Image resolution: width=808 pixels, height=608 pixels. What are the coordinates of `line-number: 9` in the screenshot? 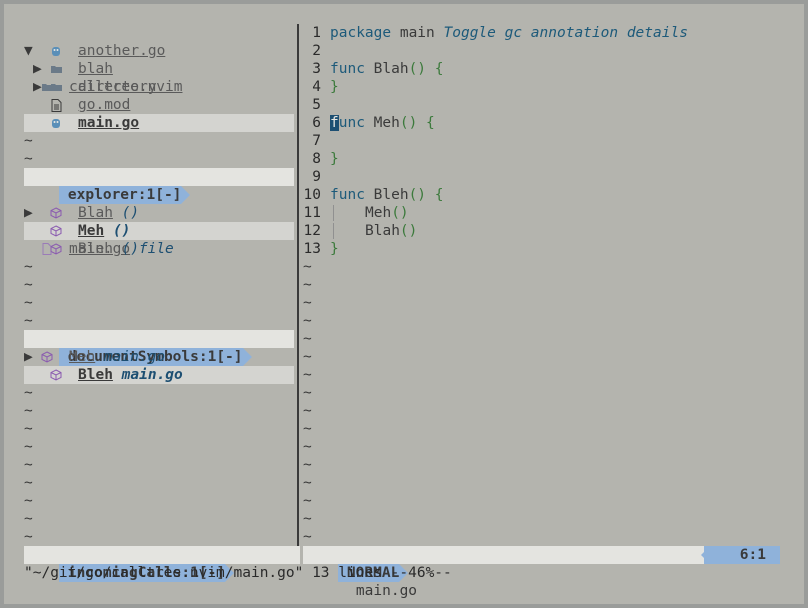 It's located at (316, 177).